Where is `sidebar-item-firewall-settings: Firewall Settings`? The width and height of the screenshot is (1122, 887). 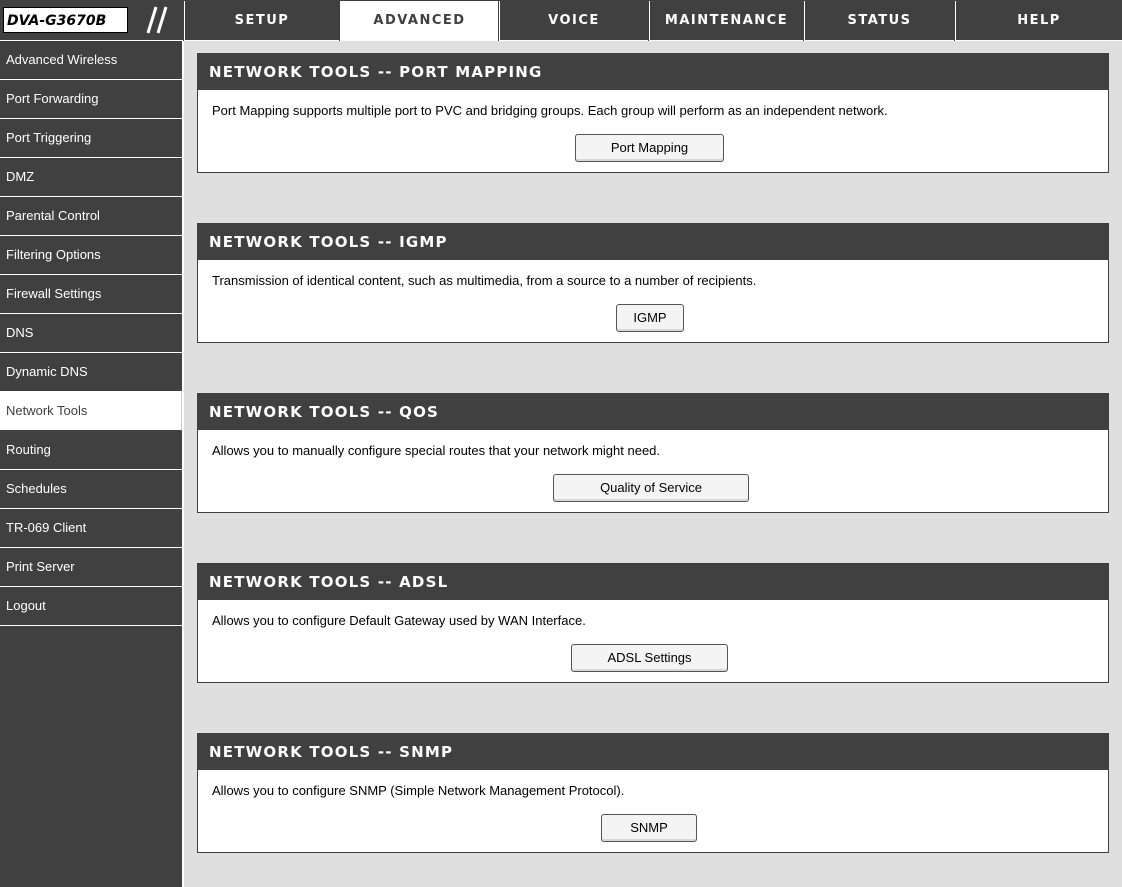 sidebar-item-firewall-settings: Firewall Settings is located at coordinates (91, 294).